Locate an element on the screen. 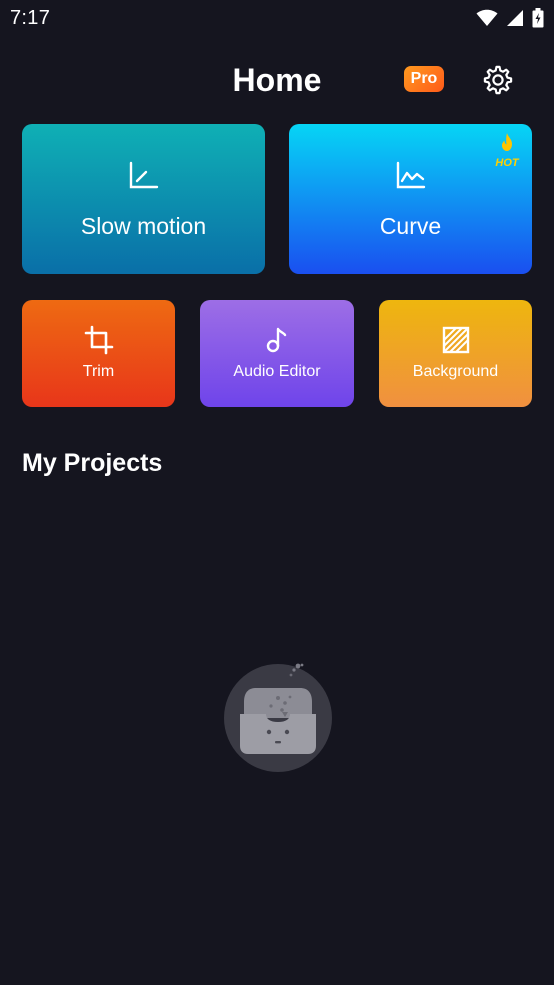 Image resolution: width=554 pixels, height=985 pixels. pro-button: Pro is located at coordinates (424, 79).